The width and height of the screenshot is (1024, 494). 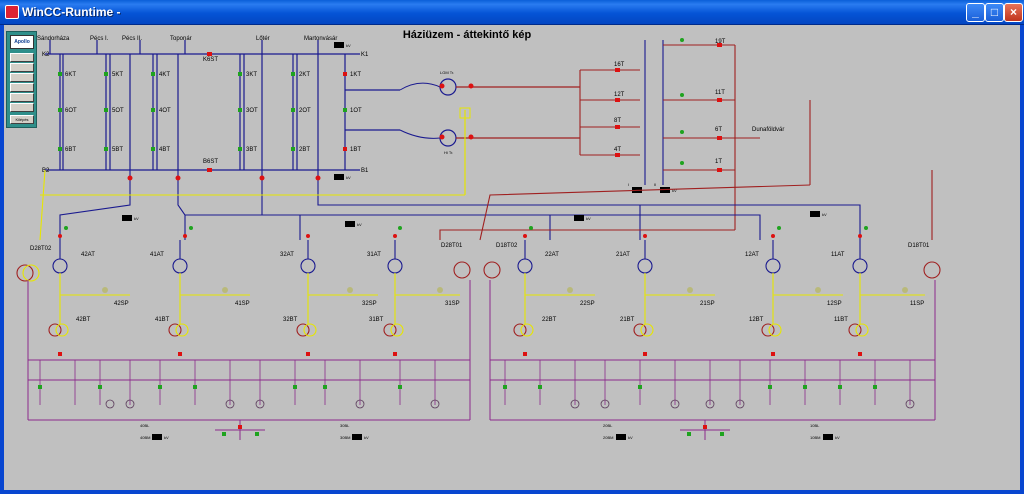 I want to click on transformer-42at: 42AT, so click(x=88, y=255).